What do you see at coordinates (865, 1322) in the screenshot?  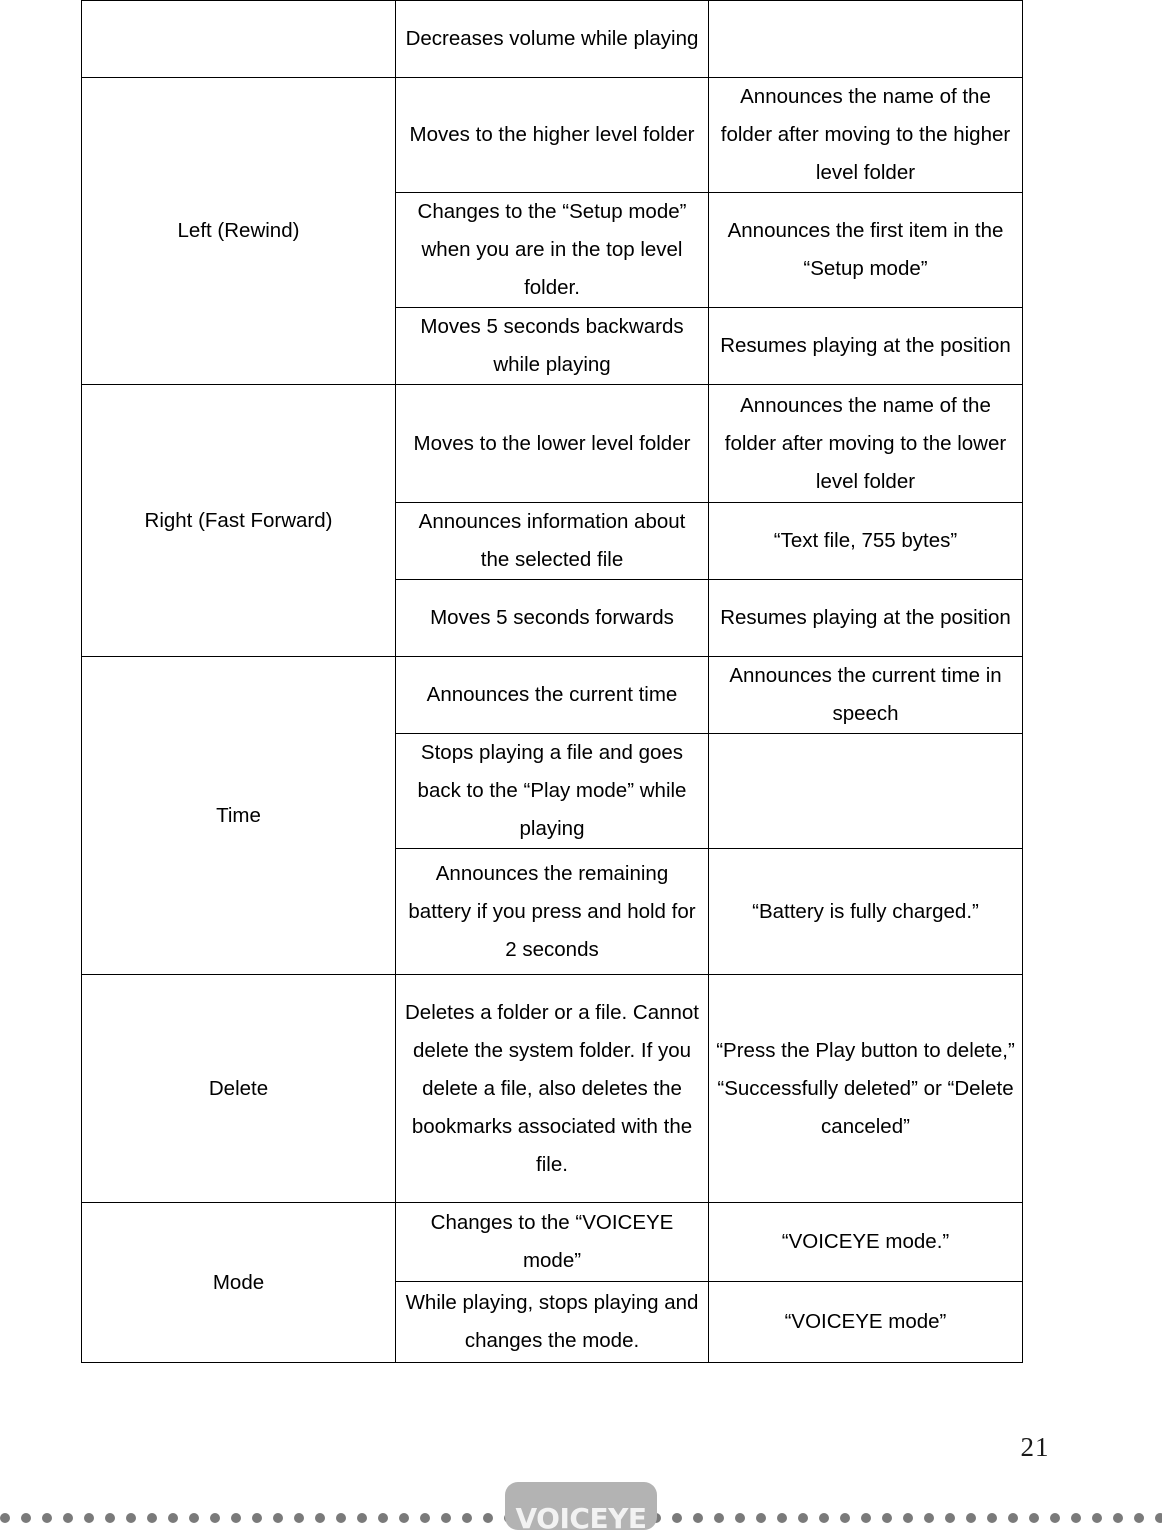 I see `table-cell-voice: “VOICEYE mode”` at bounding box center [865, 1322].